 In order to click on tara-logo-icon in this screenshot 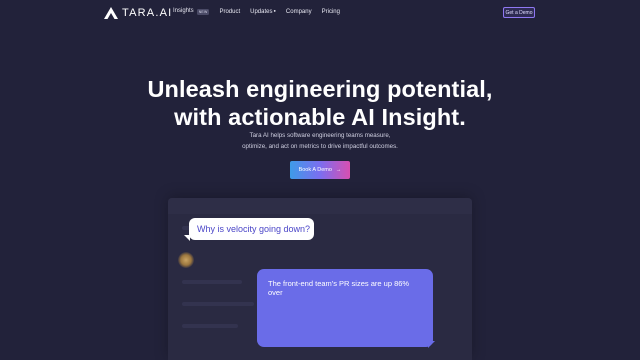, I will do `click(111, 13)`.